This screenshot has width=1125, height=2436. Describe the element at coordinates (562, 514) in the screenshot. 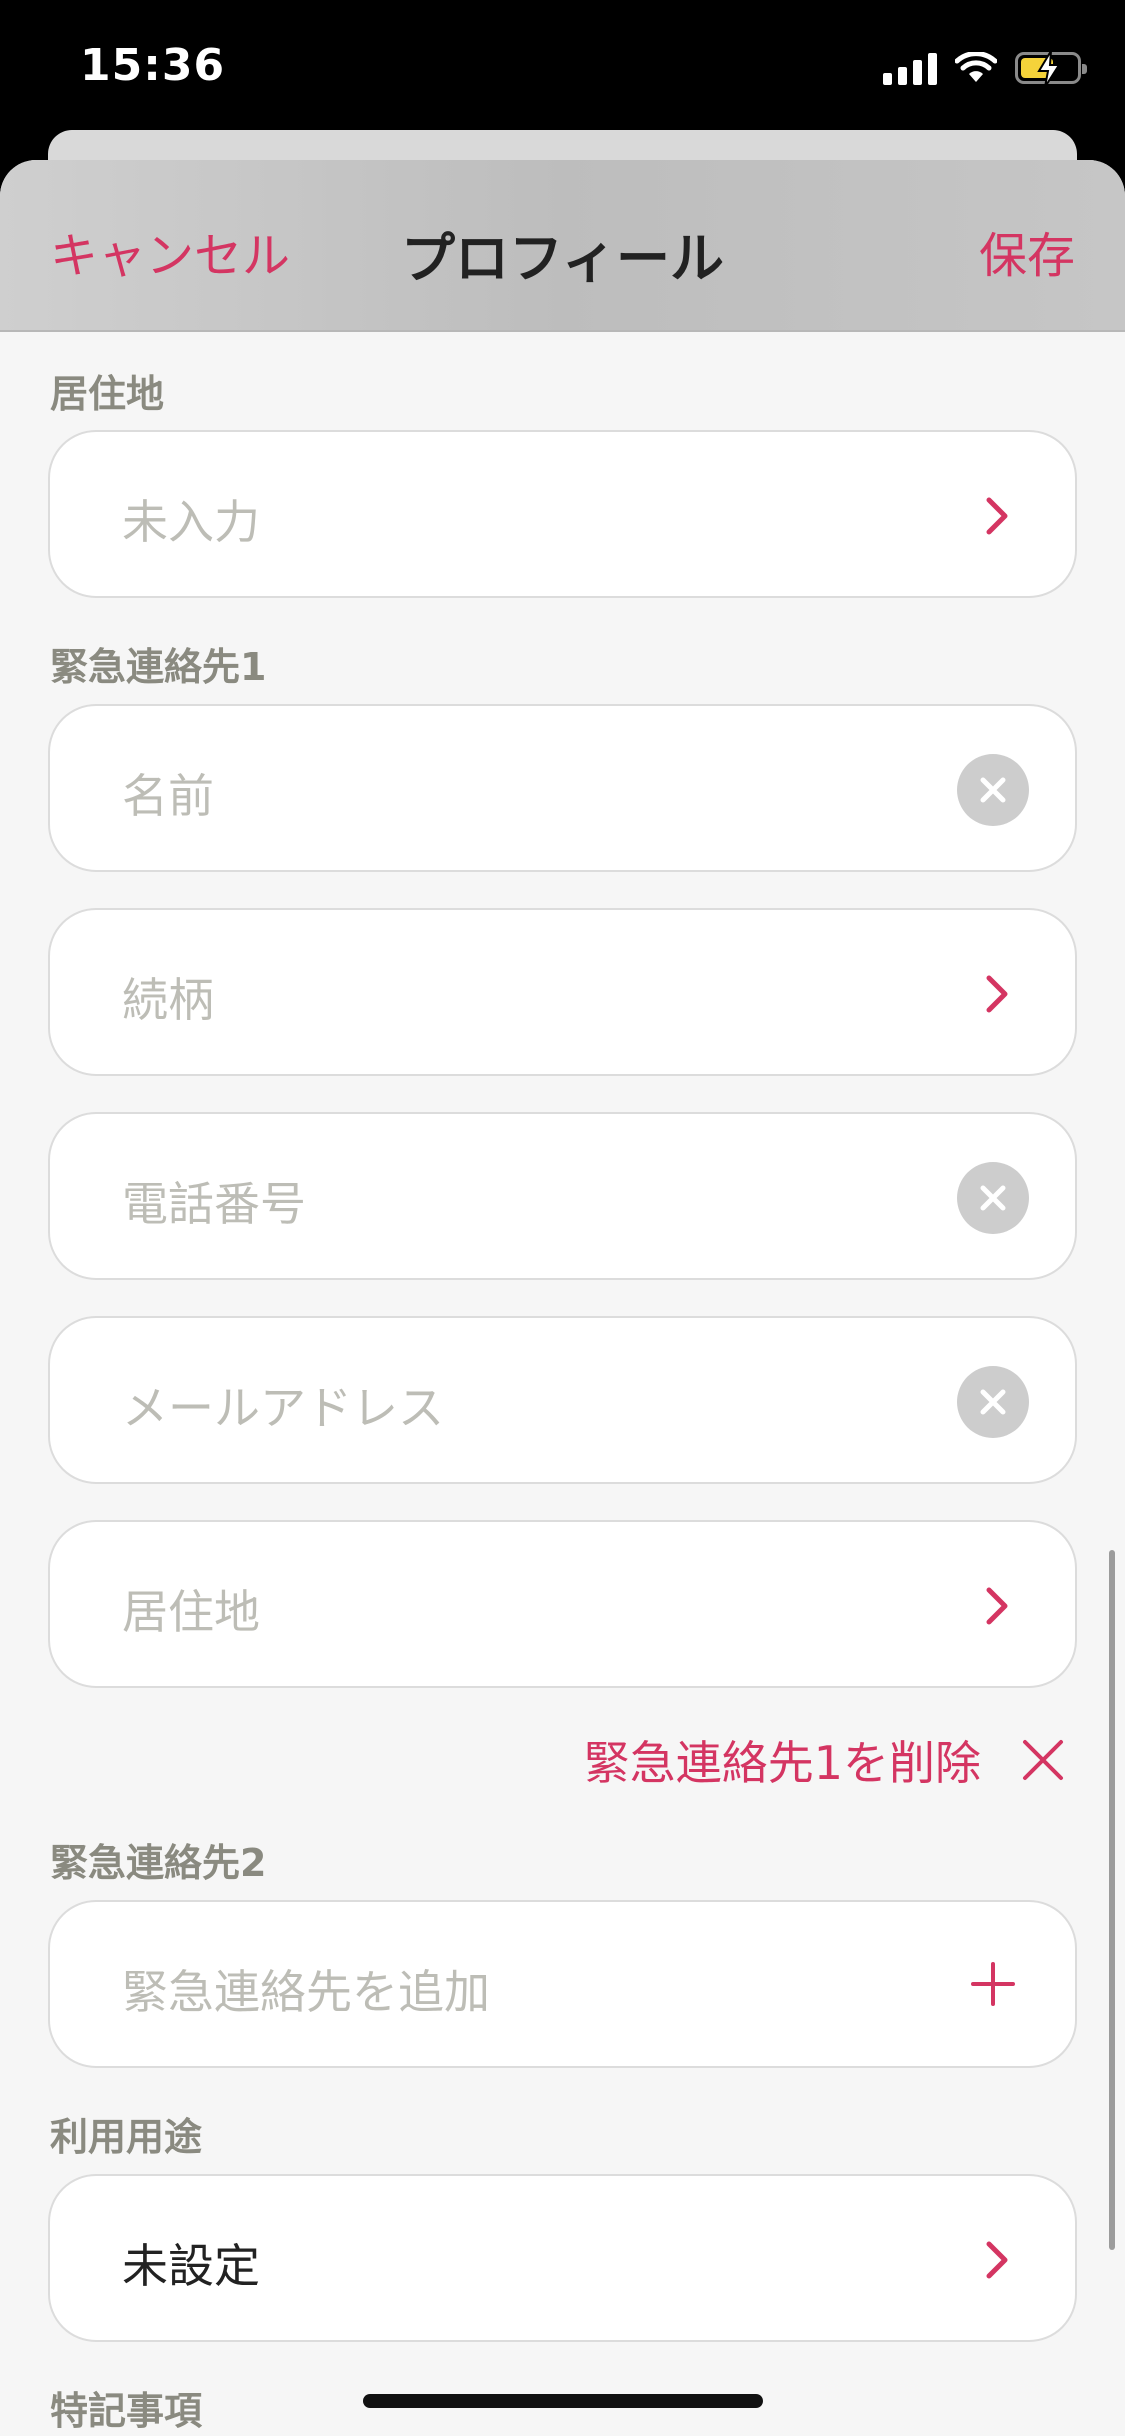

I see `residence-field: 未入力` at that location.